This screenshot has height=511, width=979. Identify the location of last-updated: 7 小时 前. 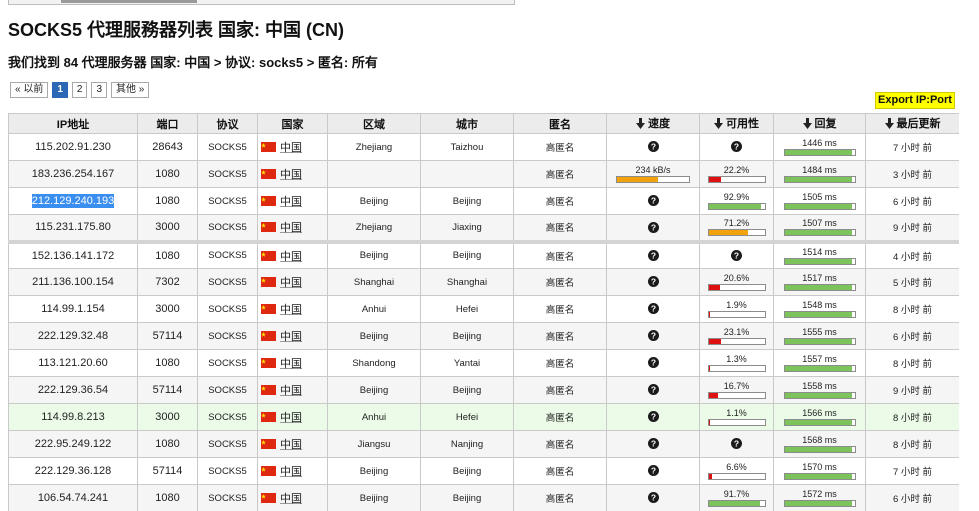
(912, 148).